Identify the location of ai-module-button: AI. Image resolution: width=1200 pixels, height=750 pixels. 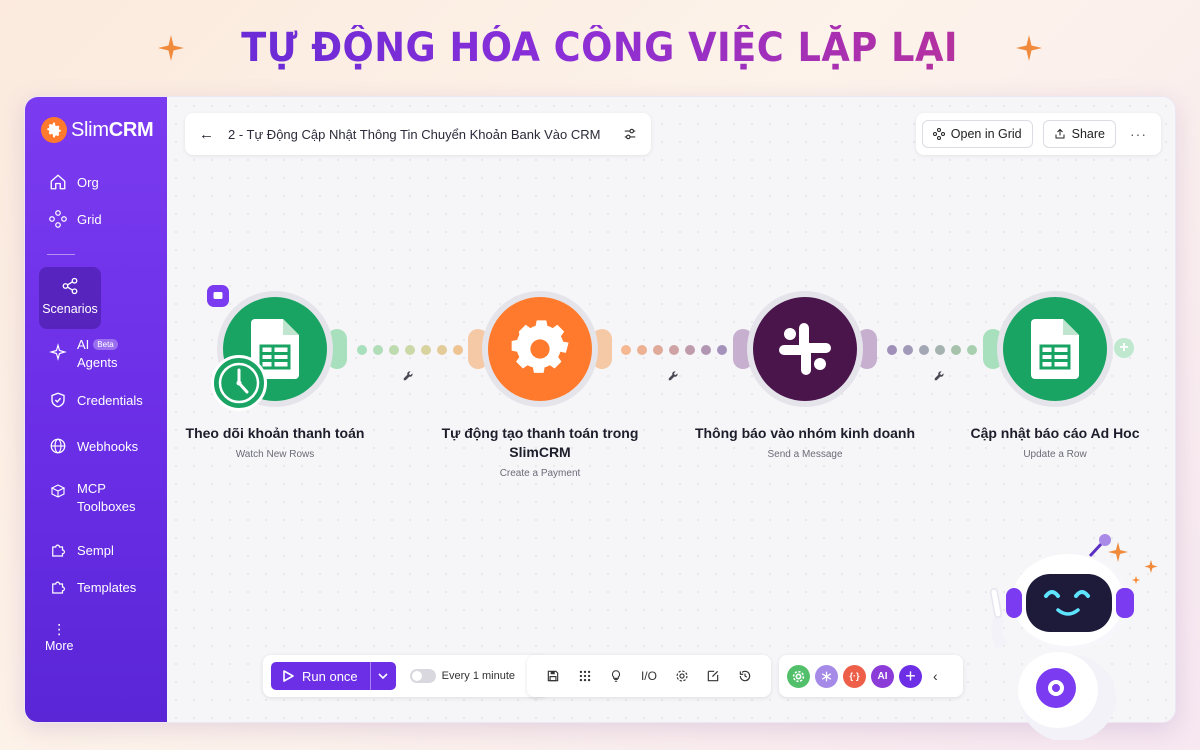
(882, 676).